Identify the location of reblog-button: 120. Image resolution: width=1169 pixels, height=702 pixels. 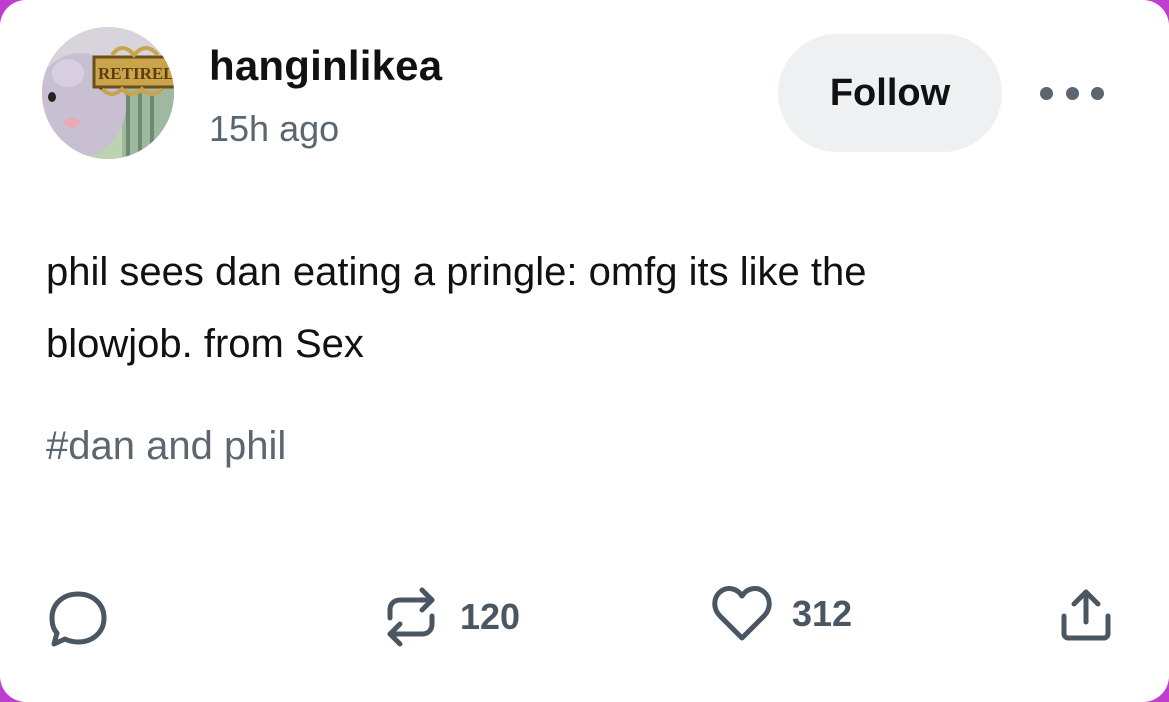
(450, 617).